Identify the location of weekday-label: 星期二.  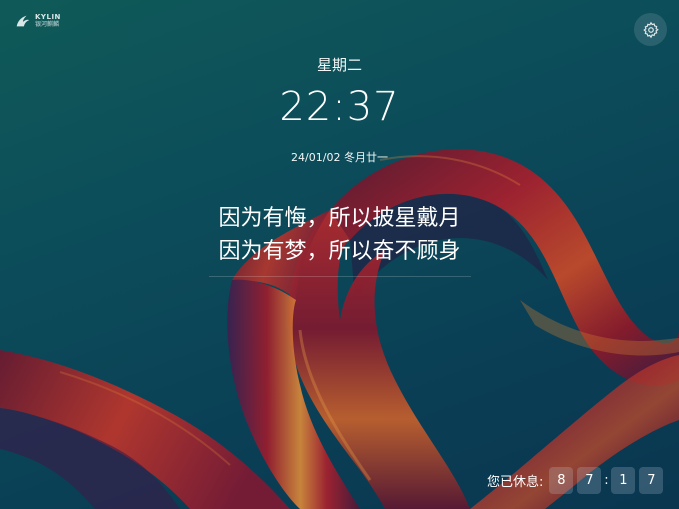
(339, 65).